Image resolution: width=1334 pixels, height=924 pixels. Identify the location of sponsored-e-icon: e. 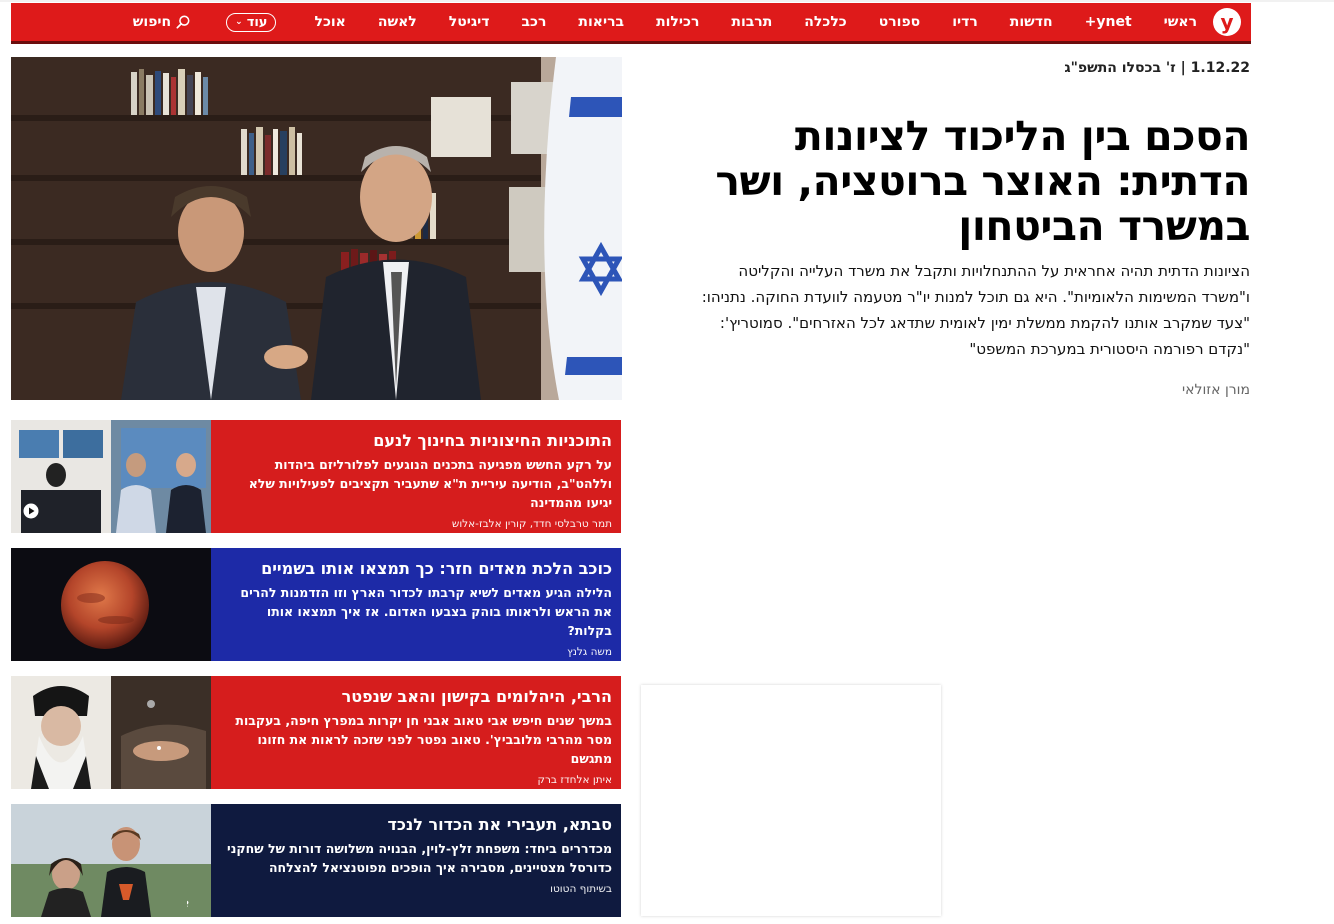
(188, 903).